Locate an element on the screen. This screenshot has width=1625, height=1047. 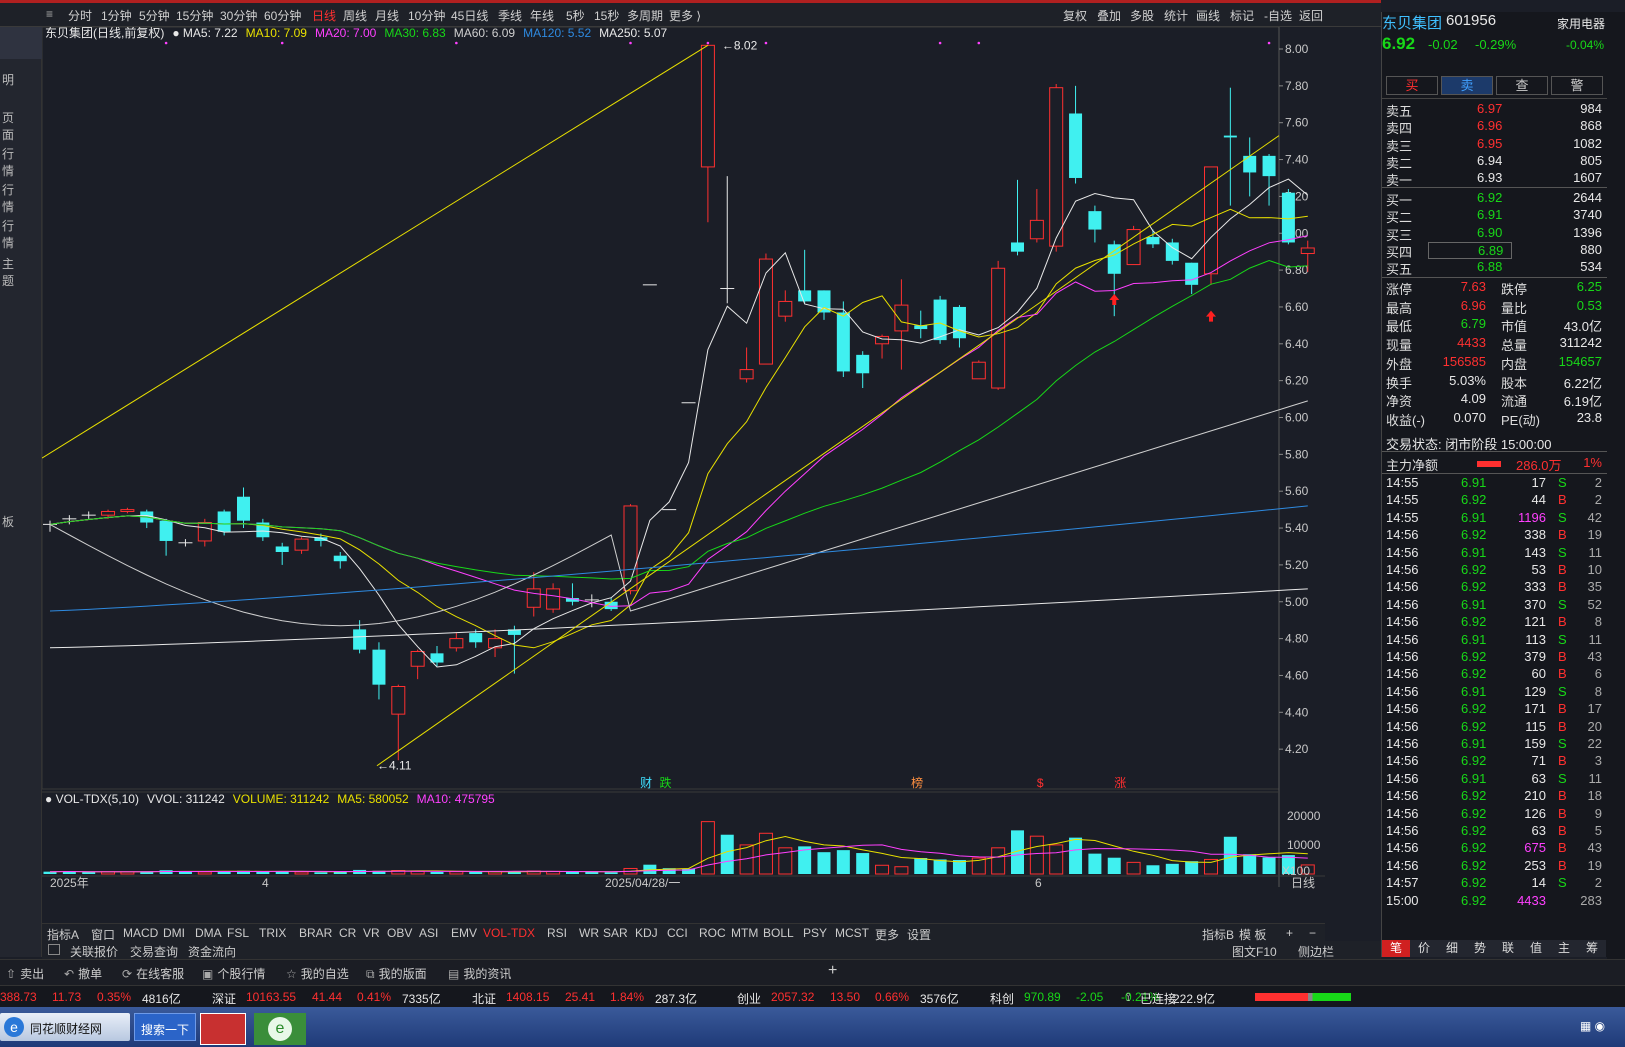
indicator-tab-right-2: + is located at coordinates (1289, 933).